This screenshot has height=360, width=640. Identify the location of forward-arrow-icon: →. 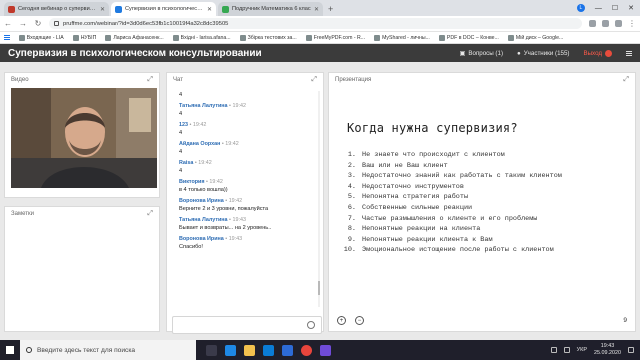
(23, 23).